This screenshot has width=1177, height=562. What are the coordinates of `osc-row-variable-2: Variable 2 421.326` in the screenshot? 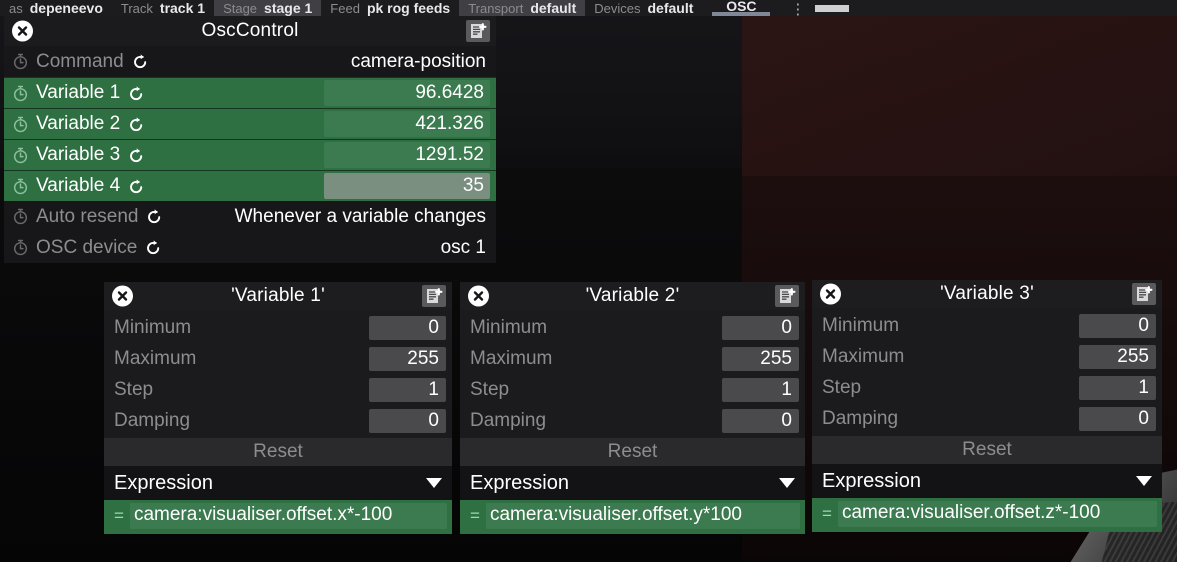 It's located at (250, 123).